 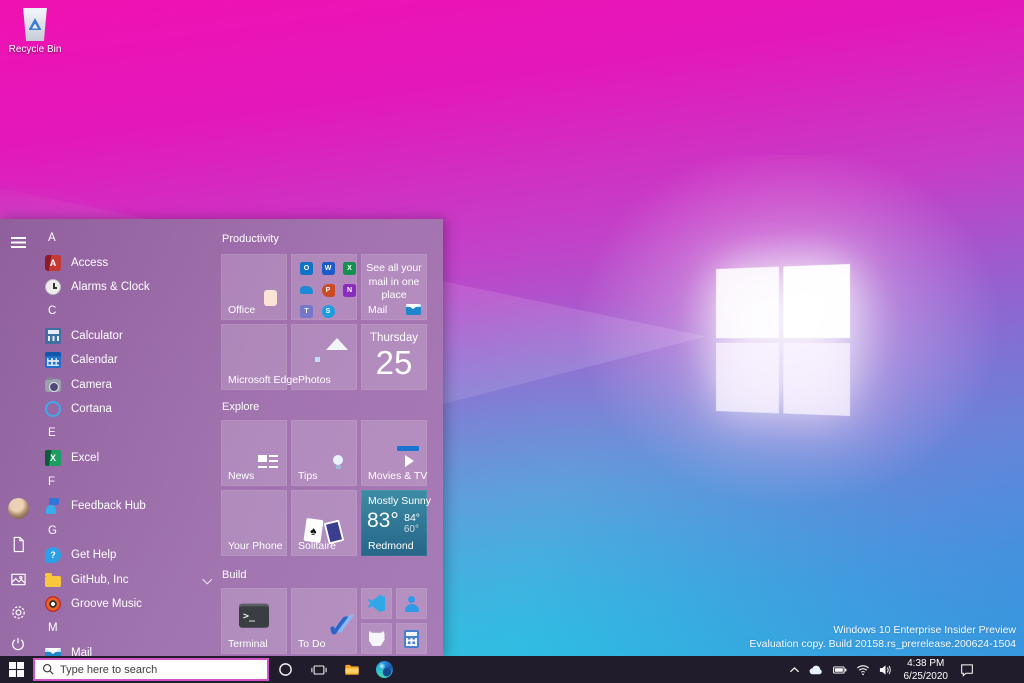 I want to click on battery-tray-button, so click(x=840, y=669).